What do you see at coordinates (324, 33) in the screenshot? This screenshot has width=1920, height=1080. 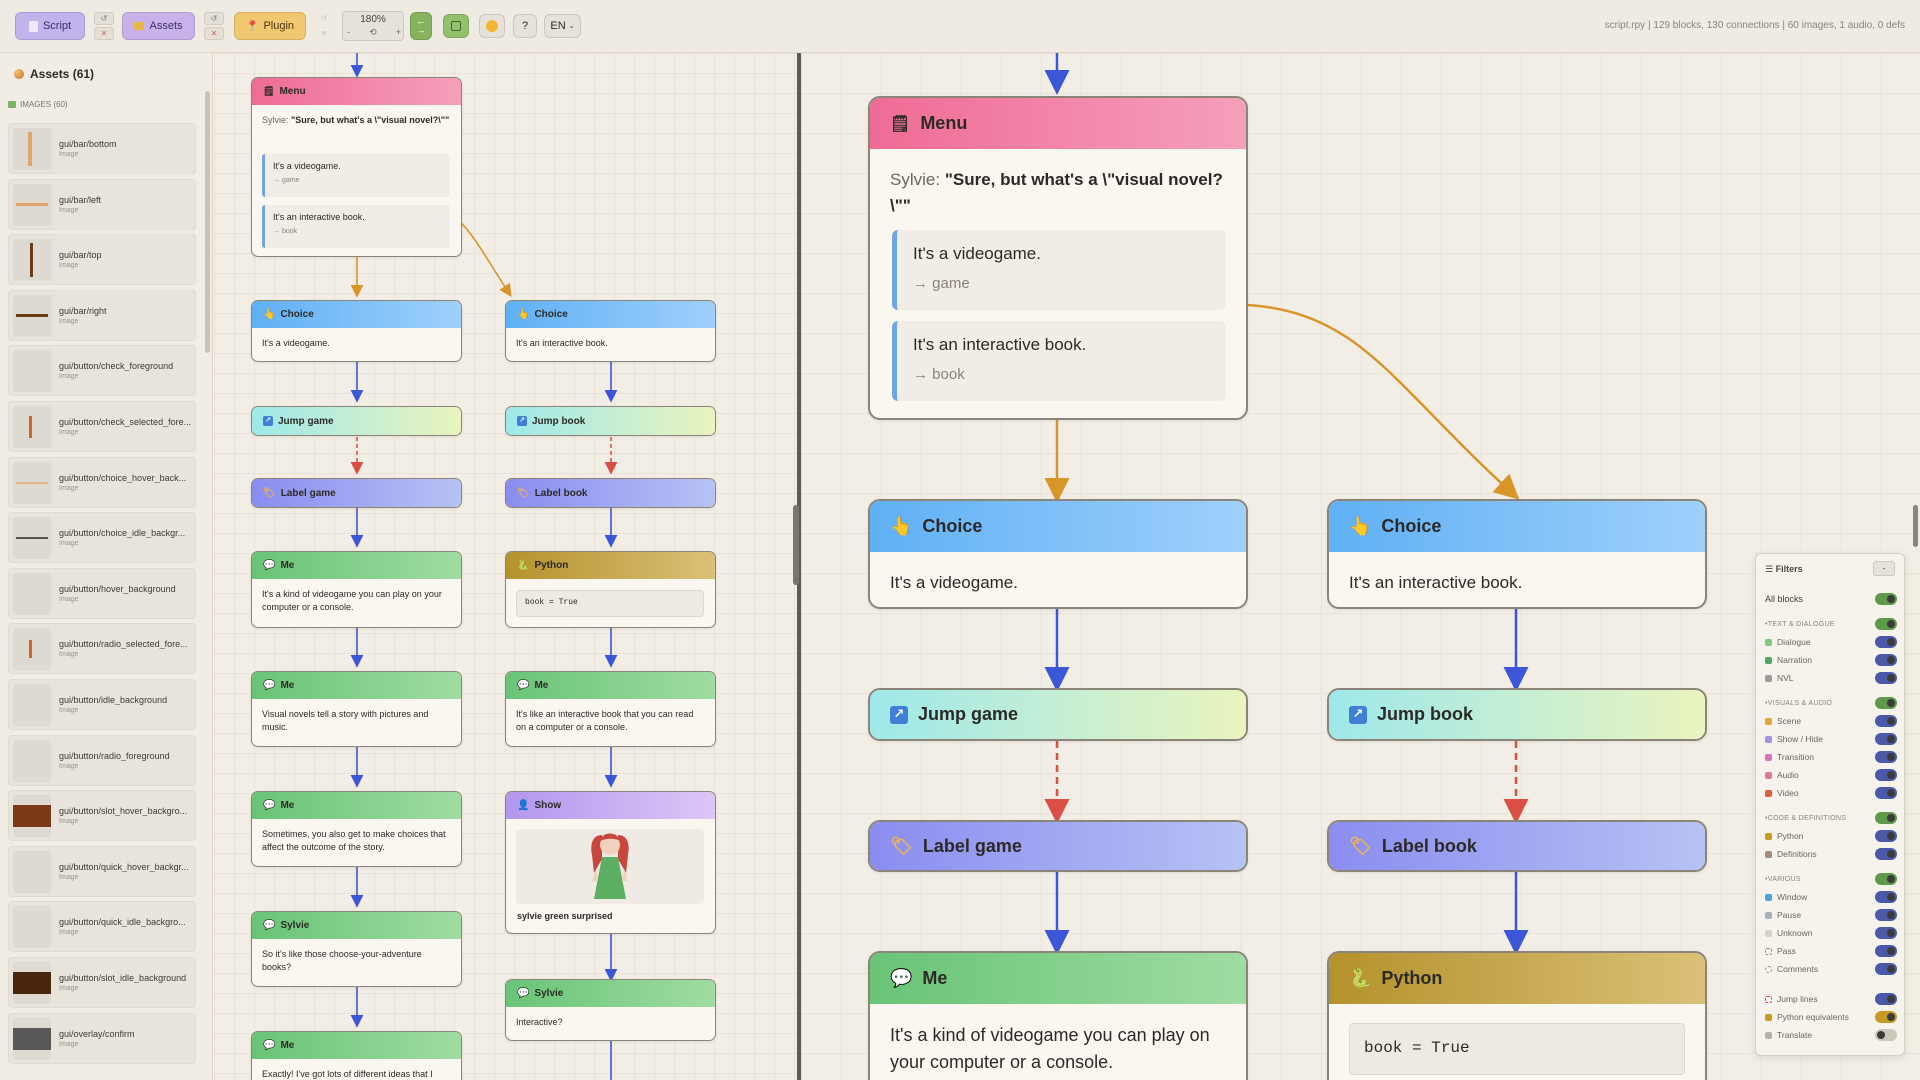 I see `plugin-close-button: ✕` at bounding box center [324, 33].